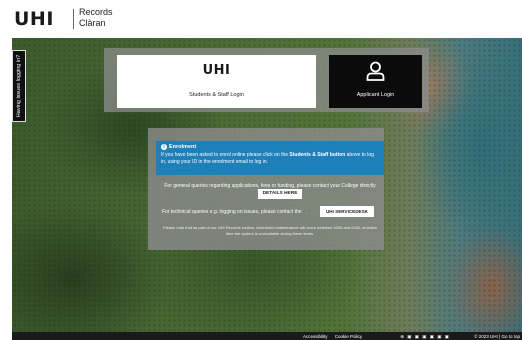  What do you see at coordinates (375, 71) in the screenshot?
I see `user-icon` at bounding box center [375, 71].